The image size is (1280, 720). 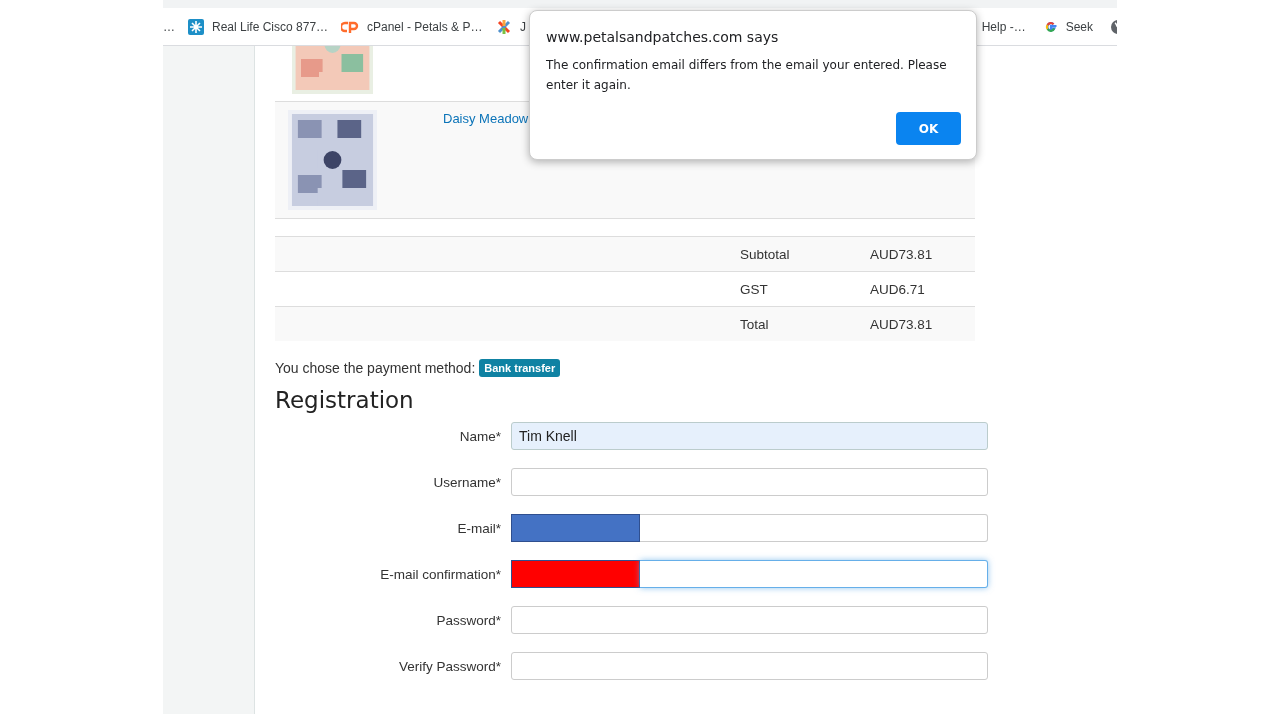 I want to click on dialog-title: www.petalsandpatches.com says, so click(x=663, y=37).